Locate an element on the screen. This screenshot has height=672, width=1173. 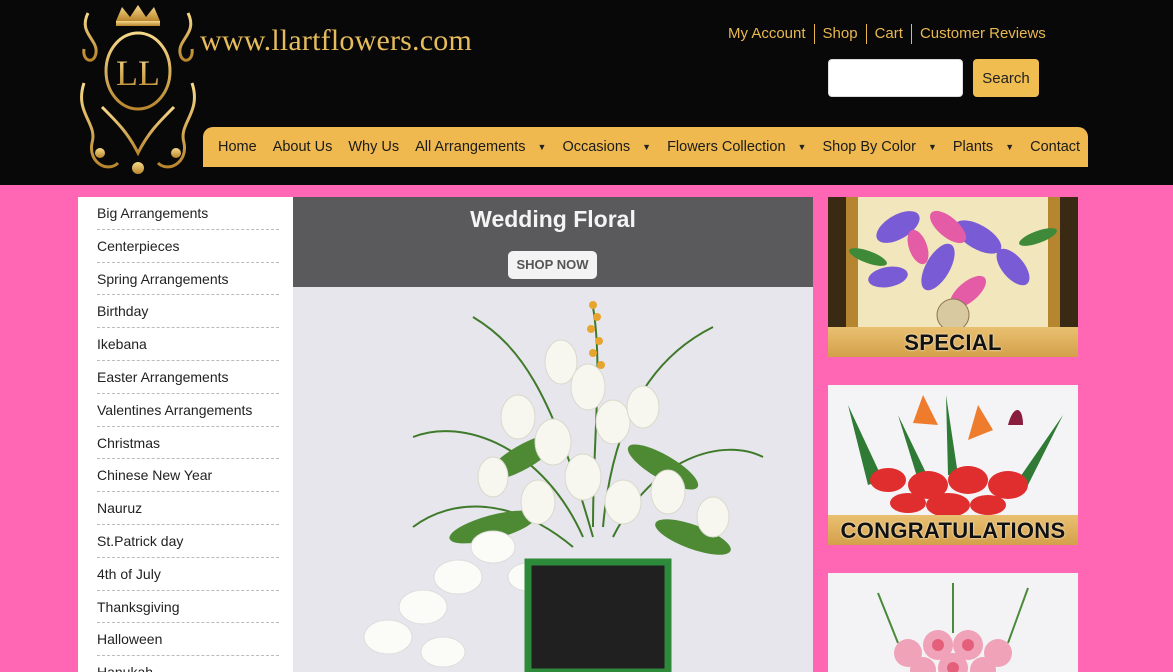
shop-now-button: SHOP NOW is located at coordinates (552, 265).